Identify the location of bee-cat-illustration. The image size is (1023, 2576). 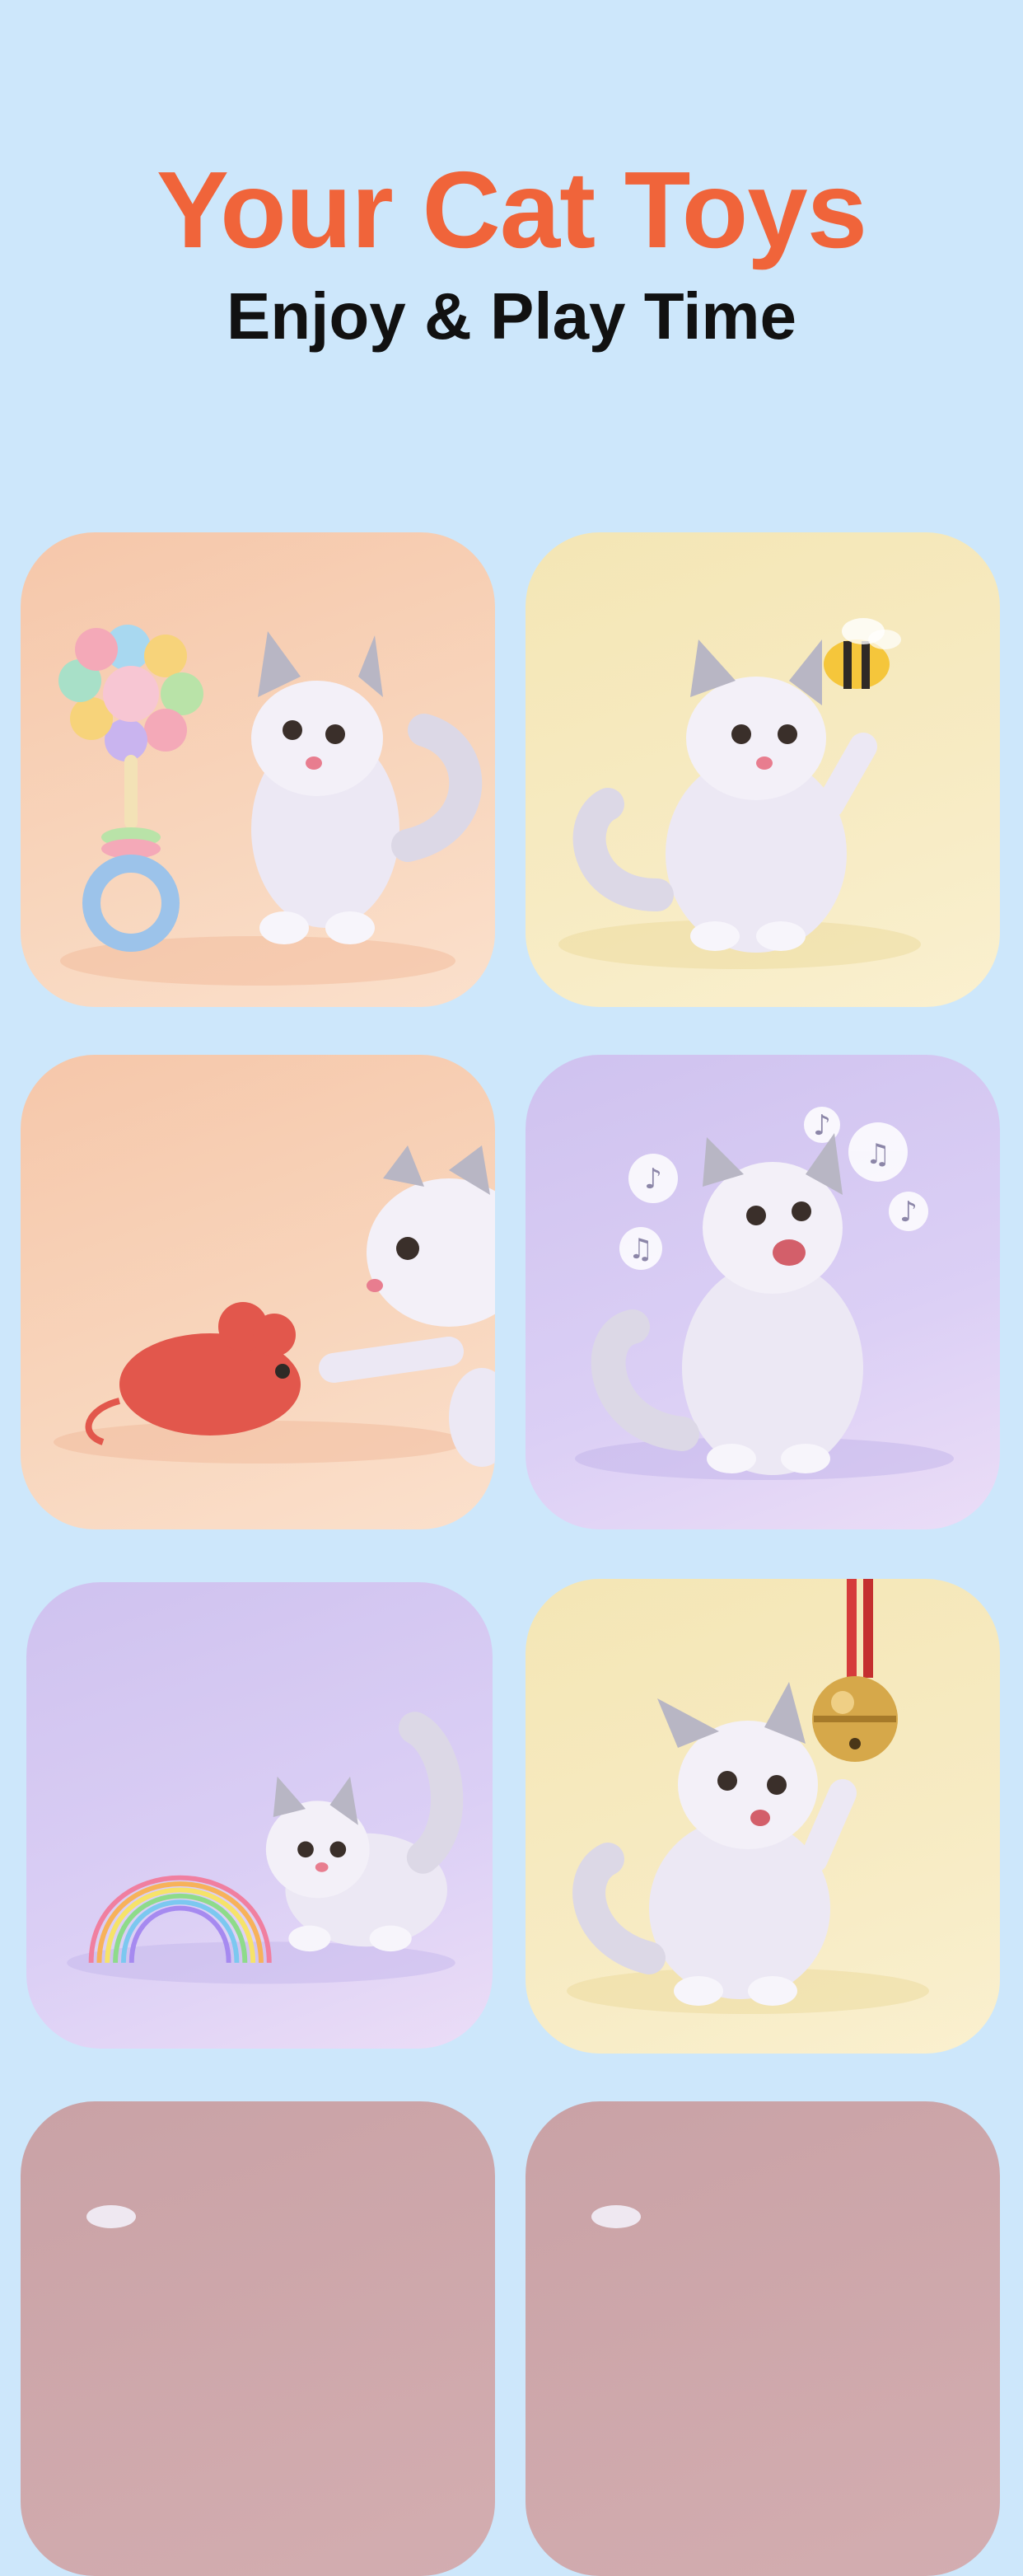
(739, 793).